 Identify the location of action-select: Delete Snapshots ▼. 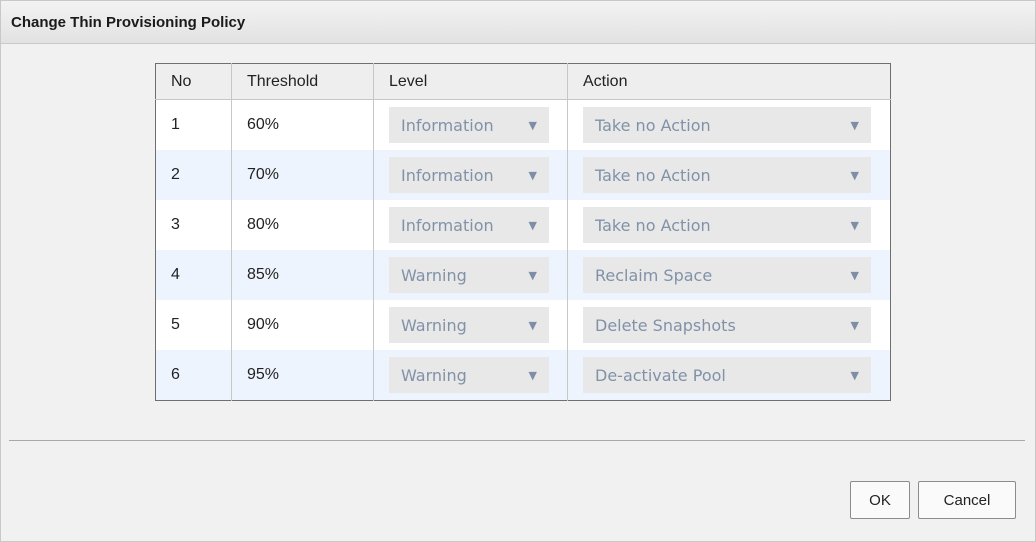
(727, 325).